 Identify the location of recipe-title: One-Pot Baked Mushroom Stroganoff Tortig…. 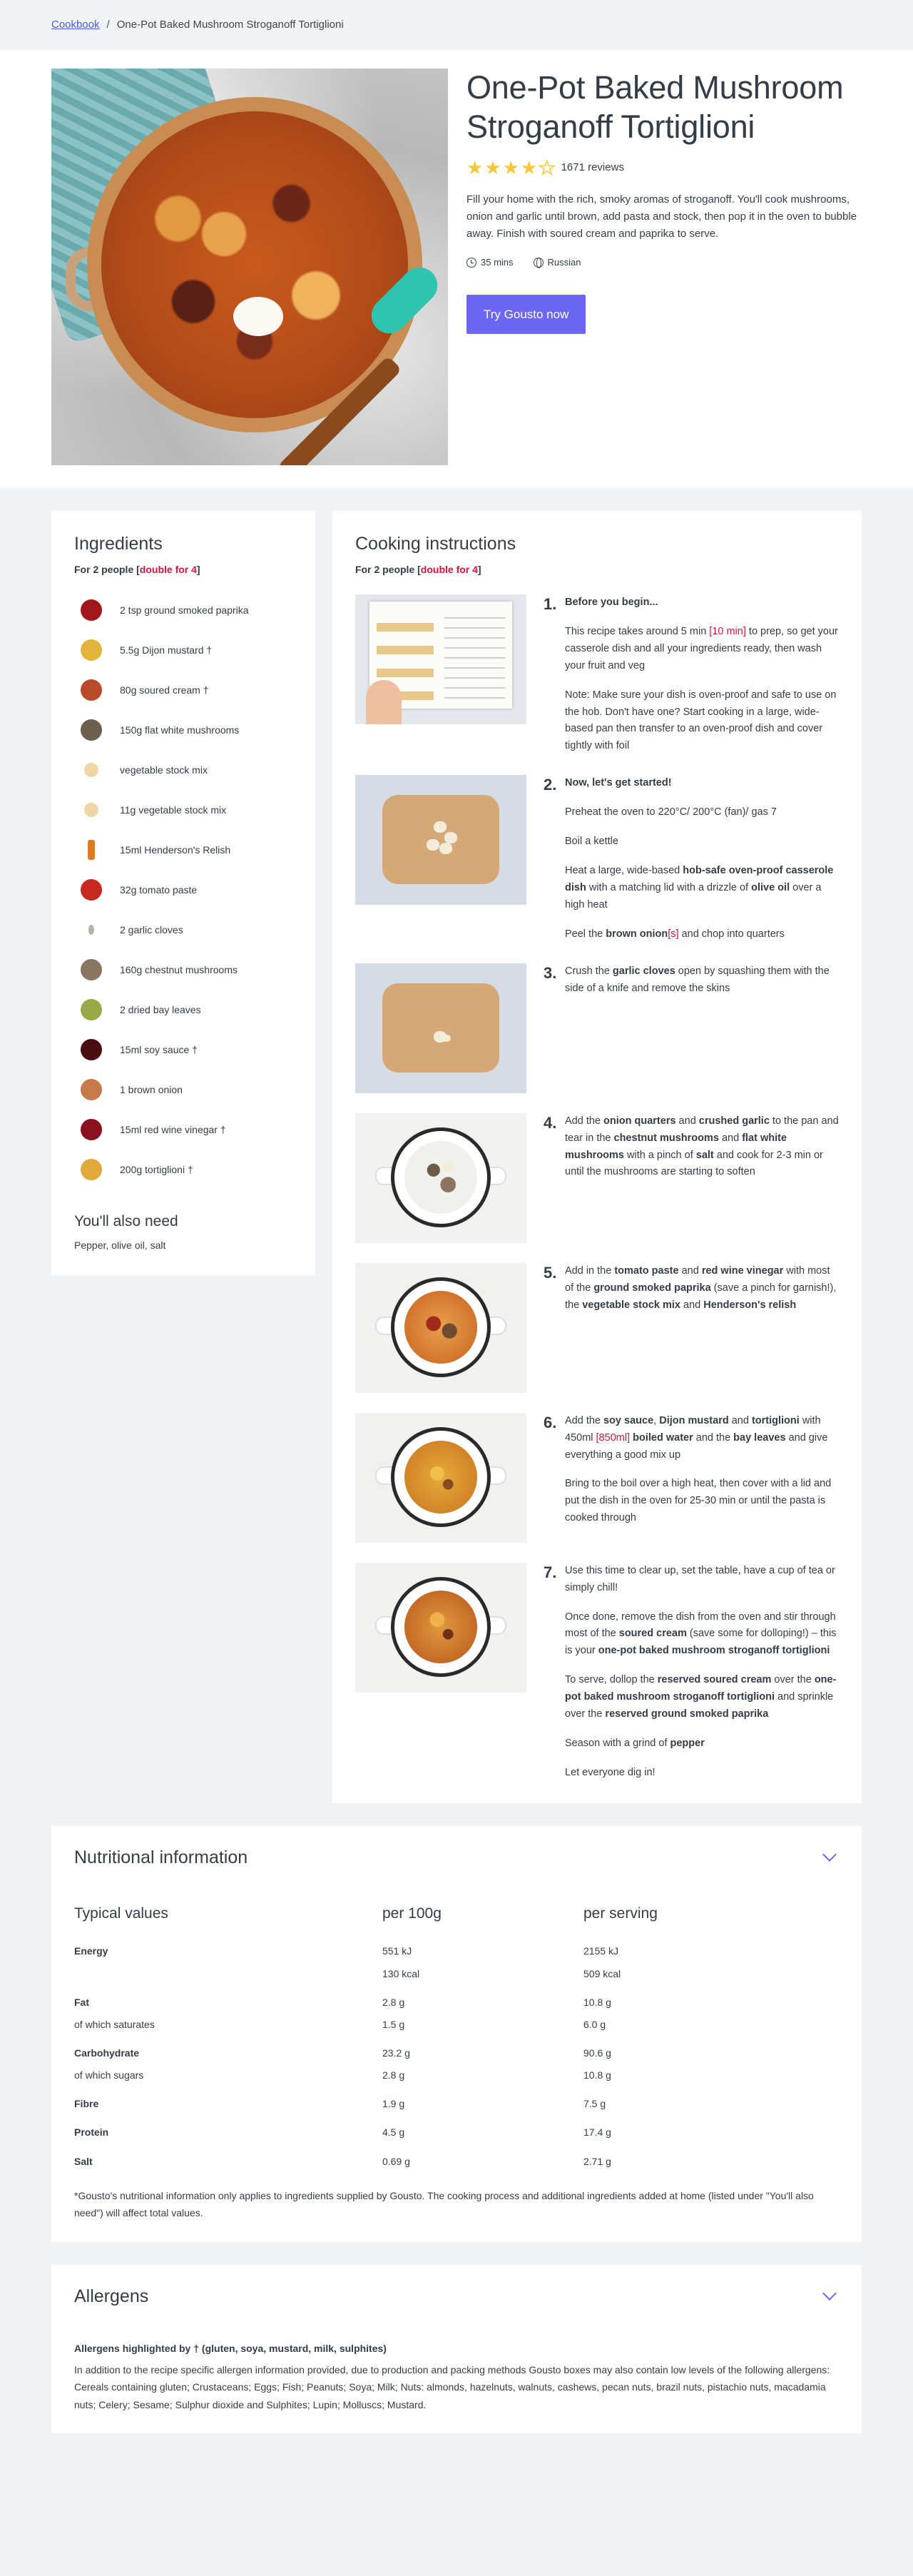
(655, 107).